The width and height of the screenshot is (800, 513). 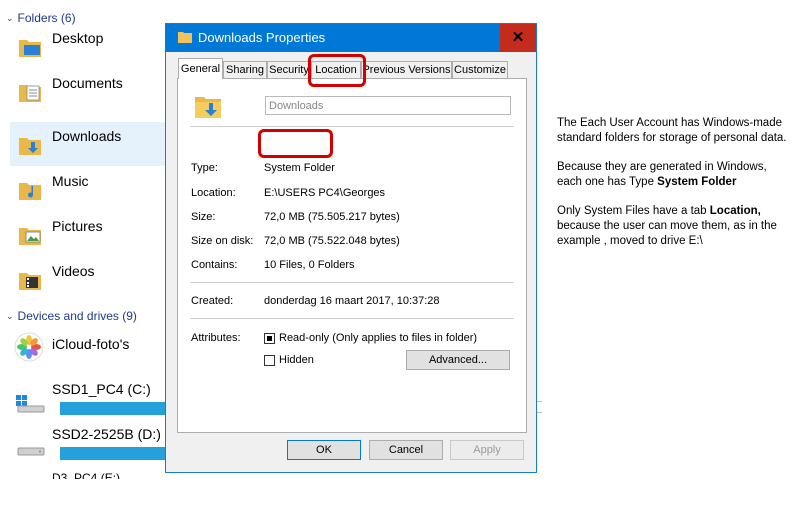 I want to click on device-item-drive-c: SSD1_PC4 (C:), so click(x=92, y=401).